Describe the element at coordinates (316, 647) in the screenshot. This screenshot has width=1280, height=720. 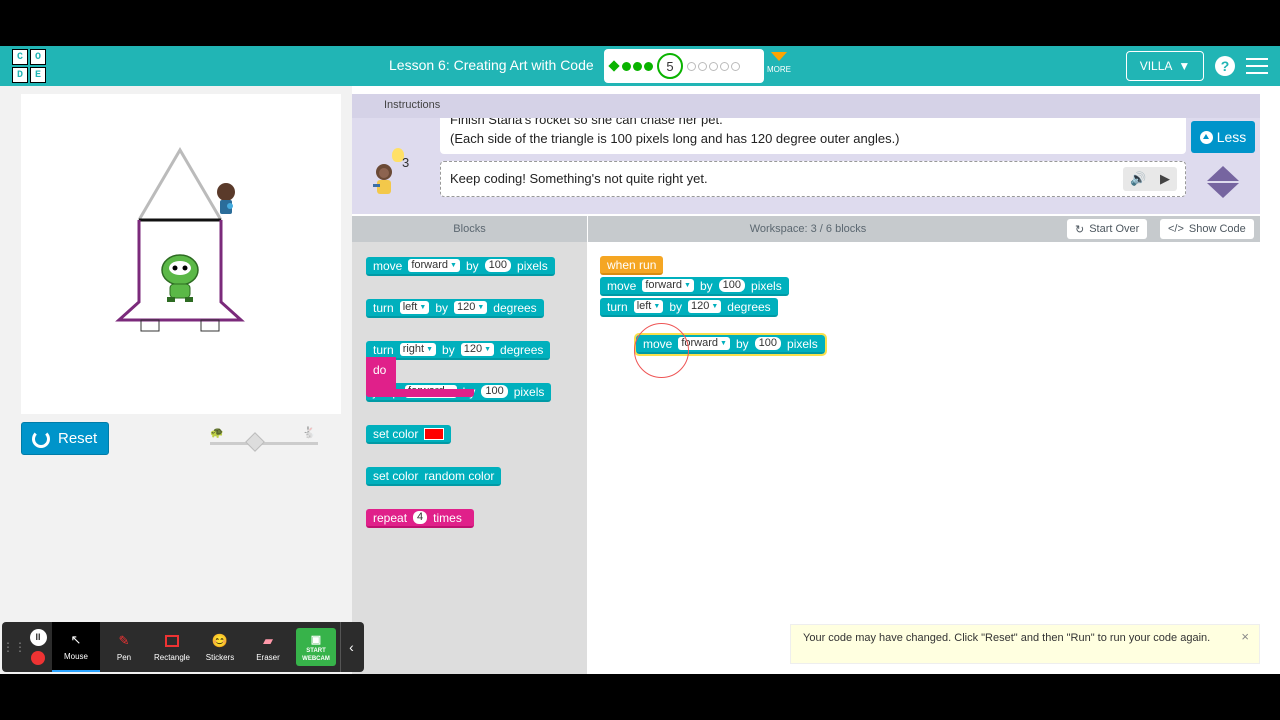
I see `start-webcam-button: ▣ START WEBCAM` at that location.